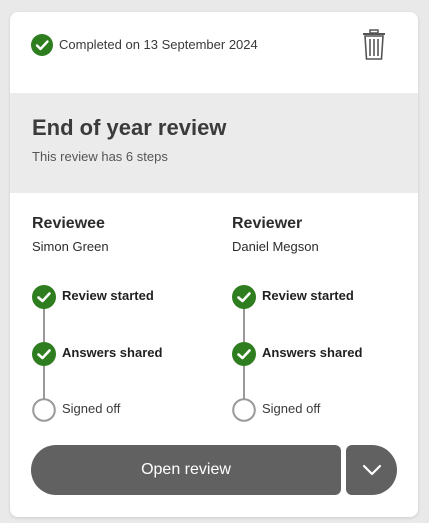  I want to click on review-title: End of year review, so click(129, 127).